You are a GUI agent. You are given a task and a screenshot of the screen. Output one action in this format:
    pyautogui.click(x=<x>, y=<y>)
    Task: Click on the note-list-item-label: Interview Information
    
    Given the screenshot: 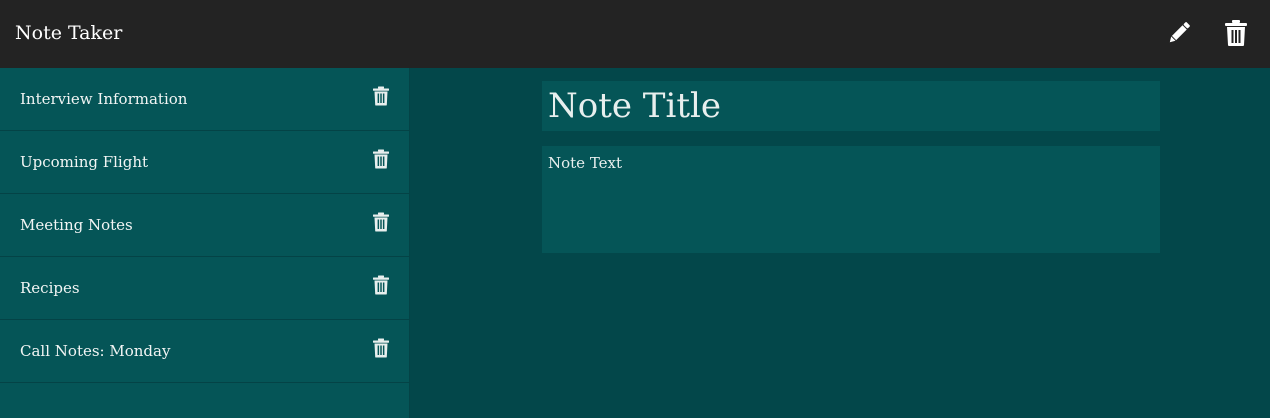 What is the action you would take?
    pyautogui.click(x=104, y=99)
    